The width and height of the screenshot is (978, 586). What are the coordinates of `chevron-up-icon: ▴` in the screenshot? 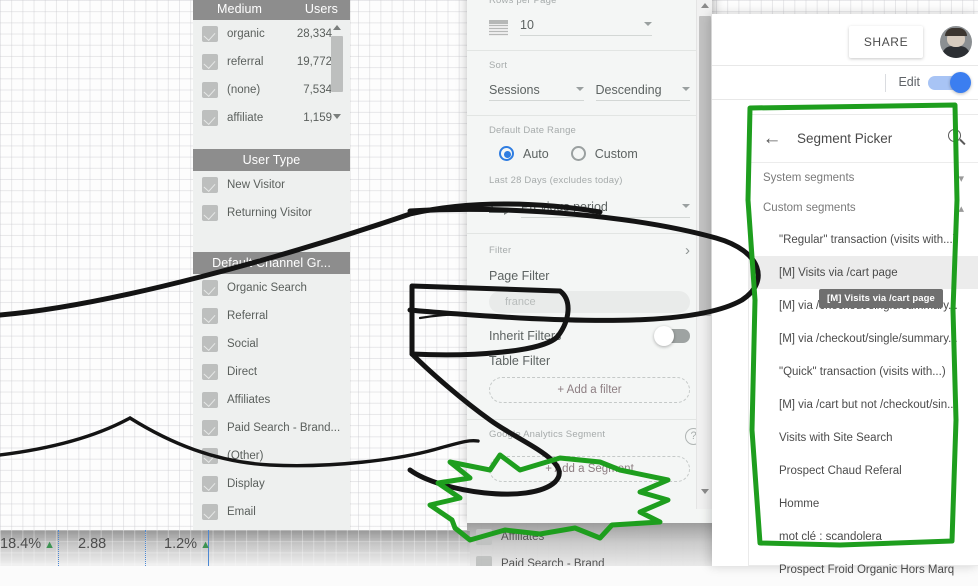 It's located at (961, 208).